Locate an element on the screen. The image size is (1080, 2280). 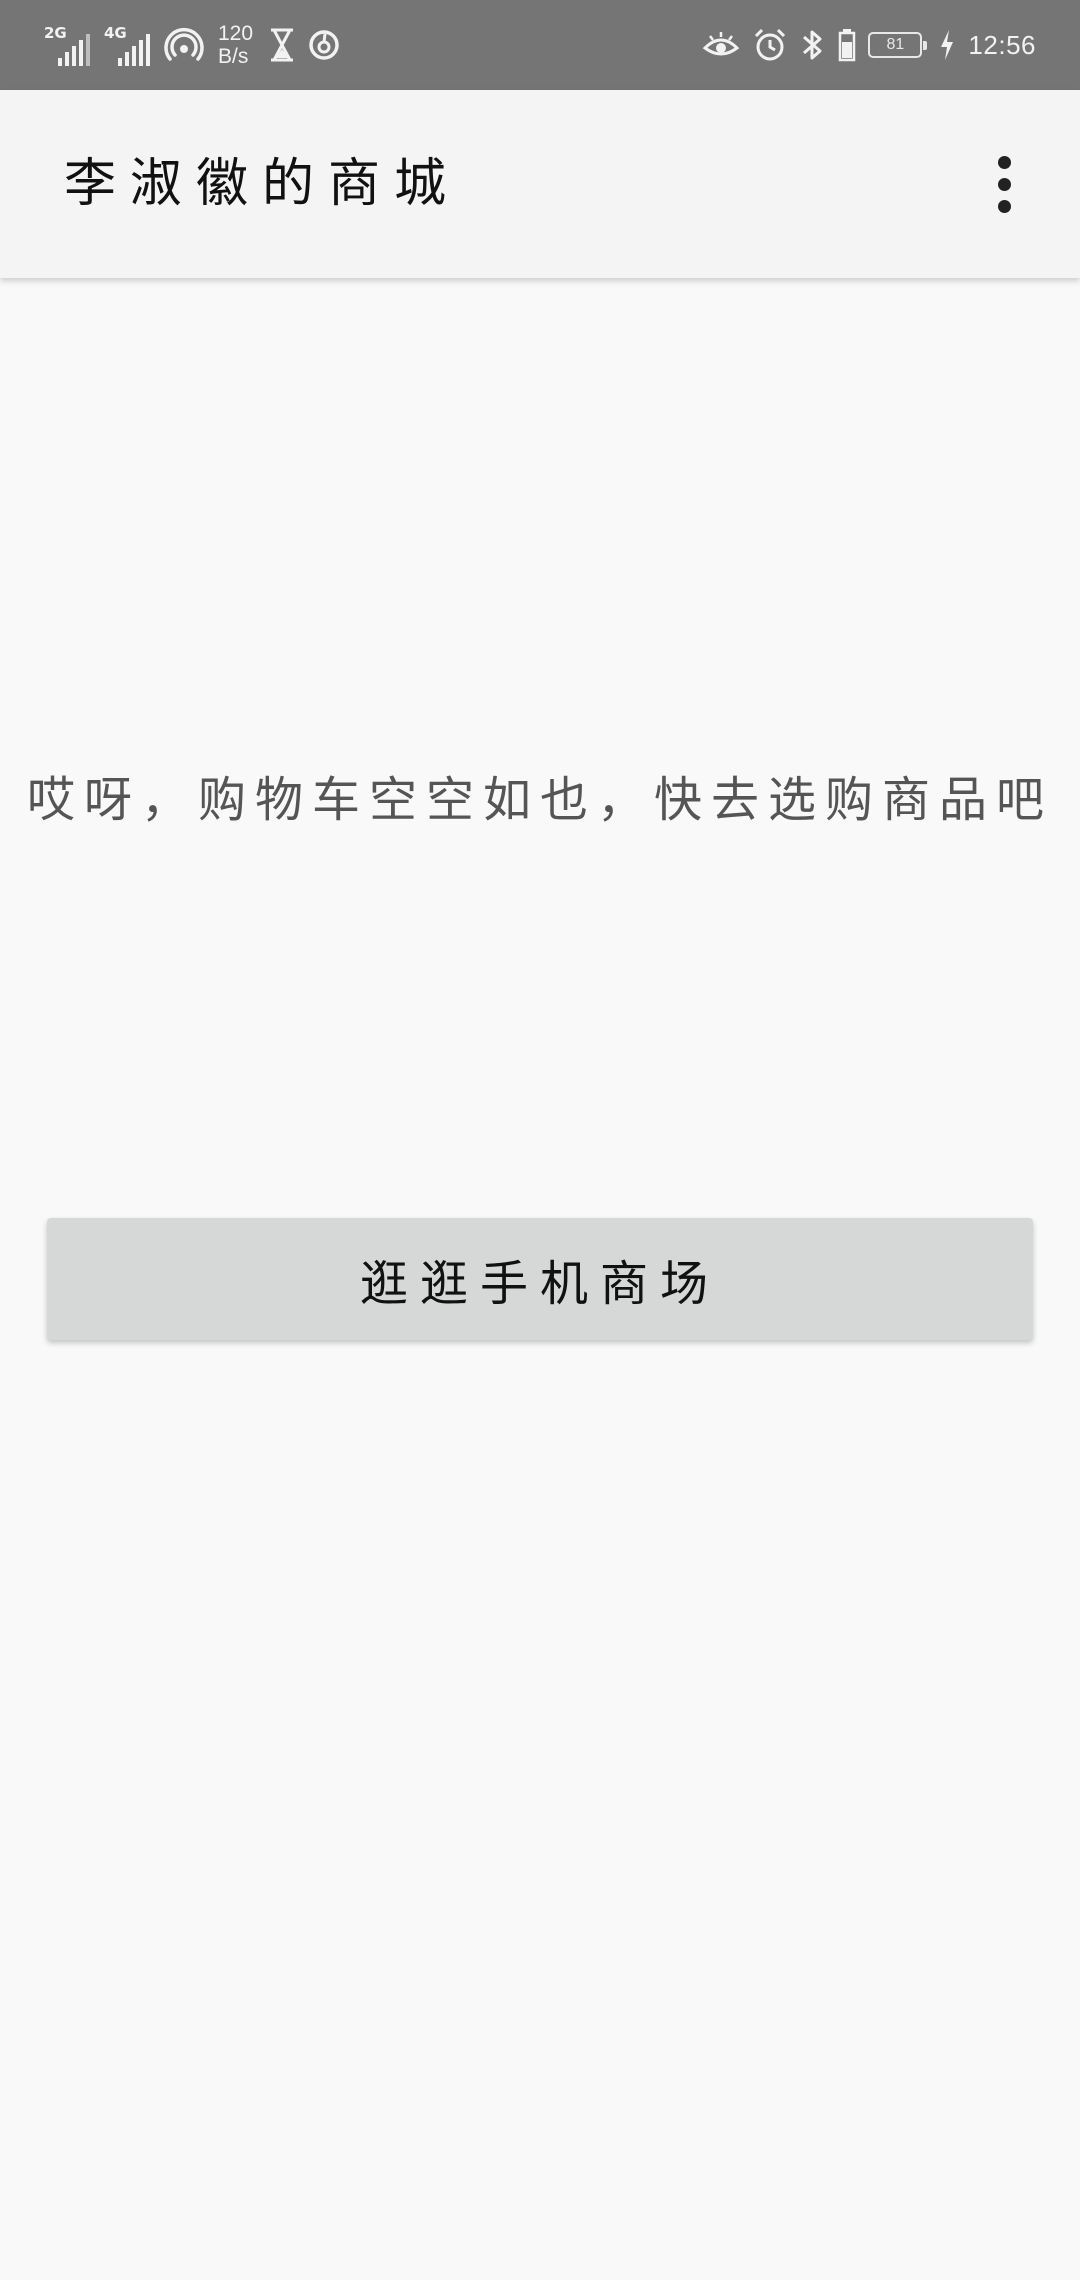
network-speed: 120 B/s is located at coordinates (235, 45).